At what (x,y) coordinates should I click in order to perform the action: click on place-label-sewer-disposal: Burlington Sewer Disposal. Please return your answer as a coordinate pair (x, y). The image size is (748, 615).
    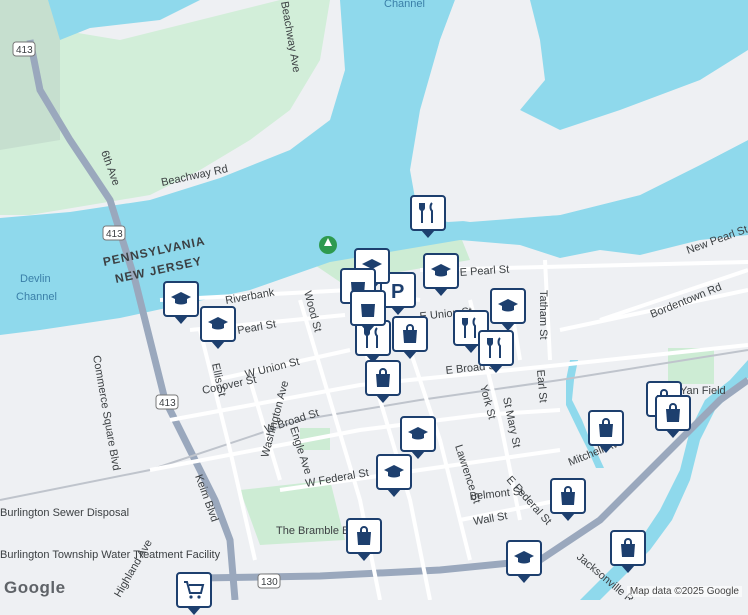
    Looking at the image, I should click on (64, 513).